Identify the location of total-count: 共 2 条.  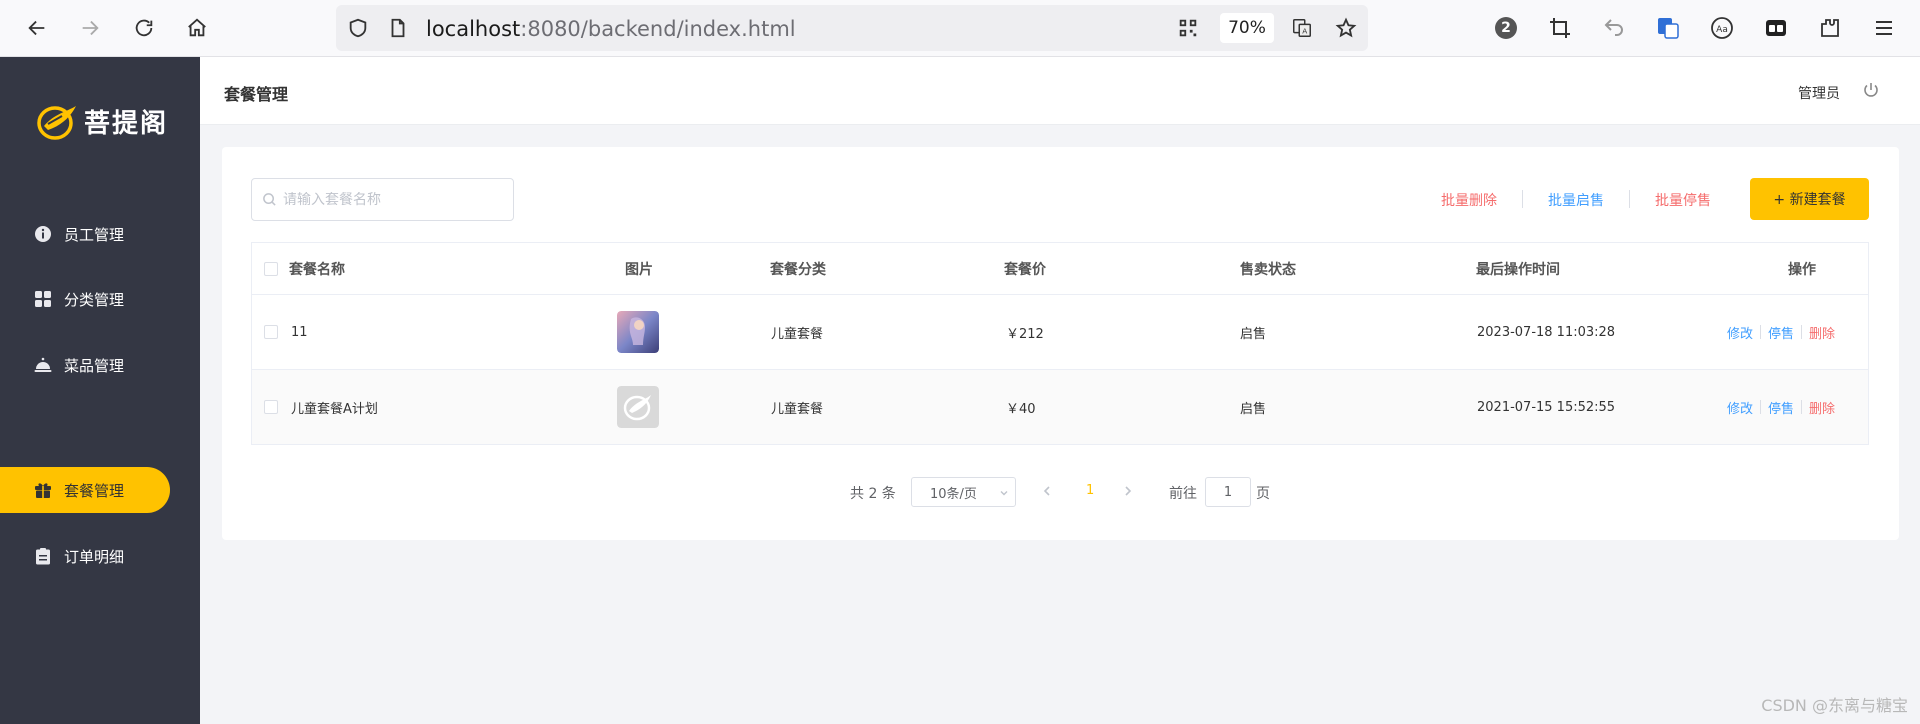
(873, 494).